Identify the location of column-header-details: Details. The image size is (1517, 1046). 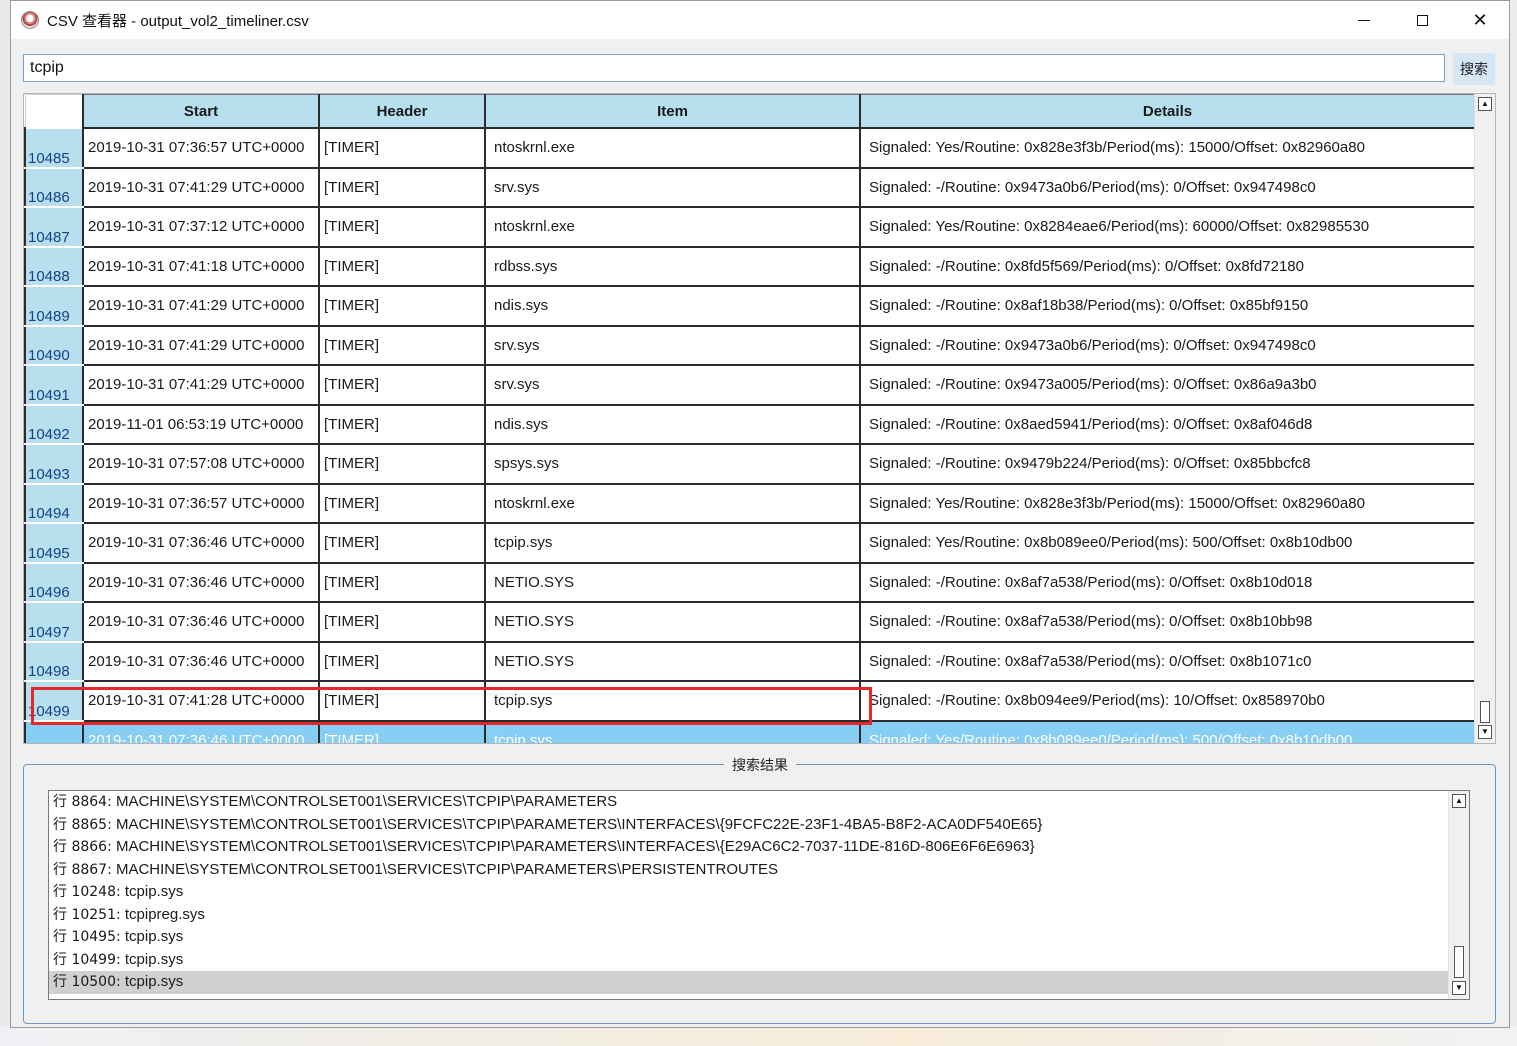
(1166, 111).